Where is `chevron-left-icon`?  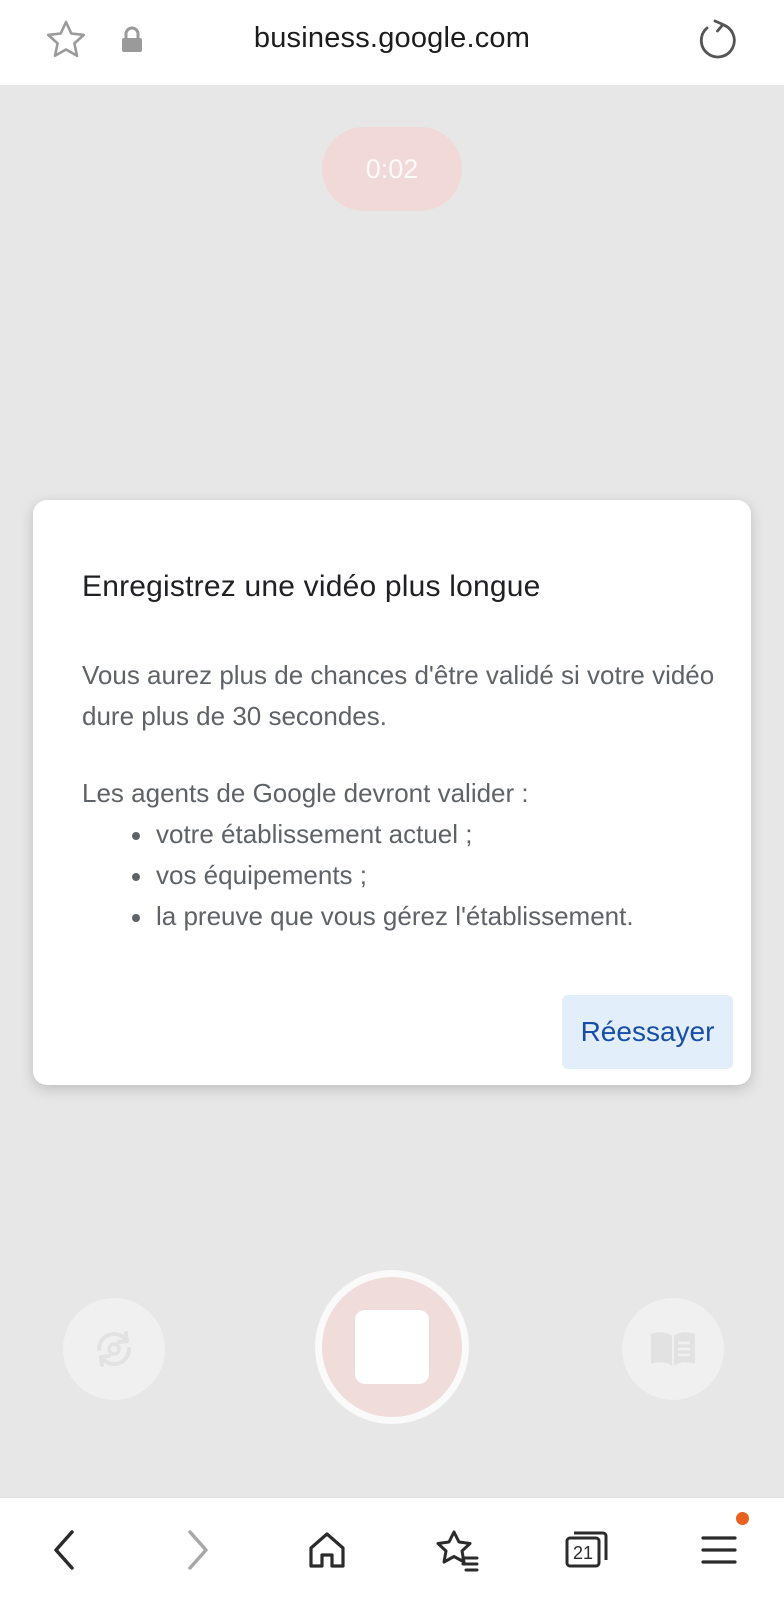
chevron-left-icon is located at coordinates (64, 1550).